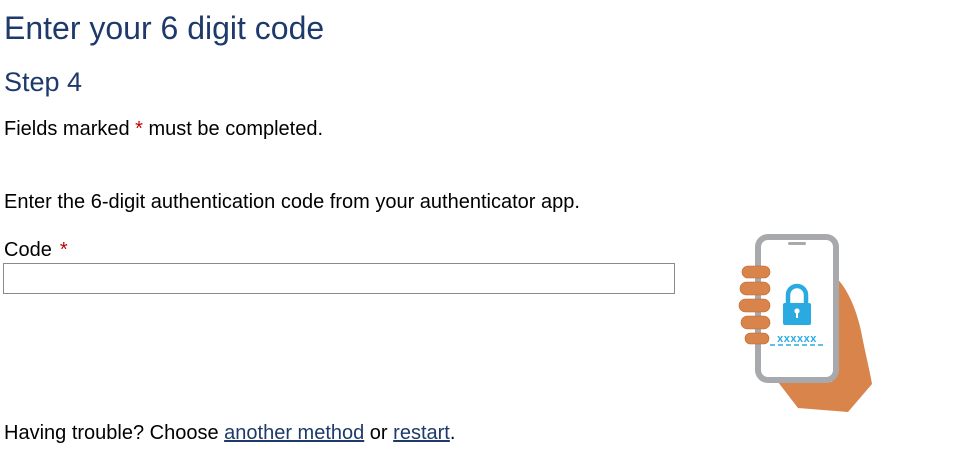 Image resolution: width=976 pixels, height=457 pixels. Describe the element at coordinates (379, 433) in the screenshot. I see `trouble-middle: or` at that location.